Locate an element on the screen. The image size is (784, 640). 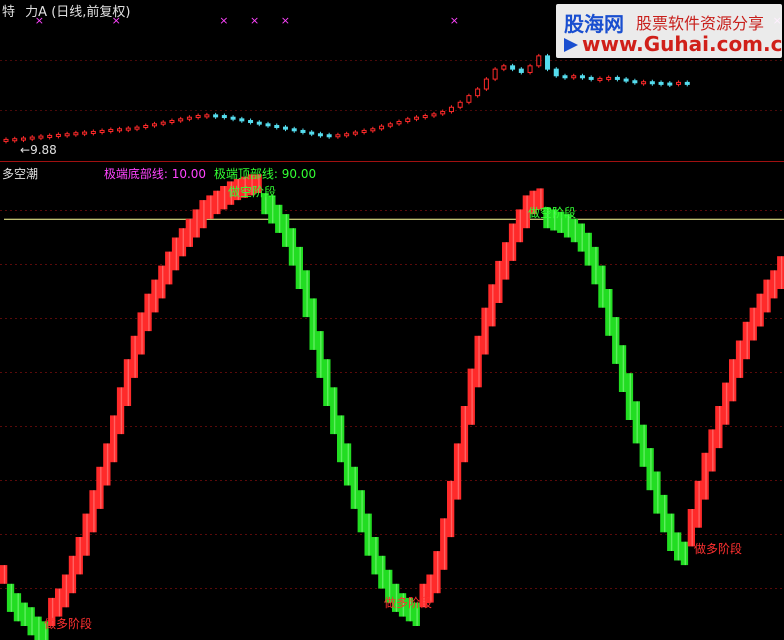
arrow-icon is located at coordinates (571, 45).